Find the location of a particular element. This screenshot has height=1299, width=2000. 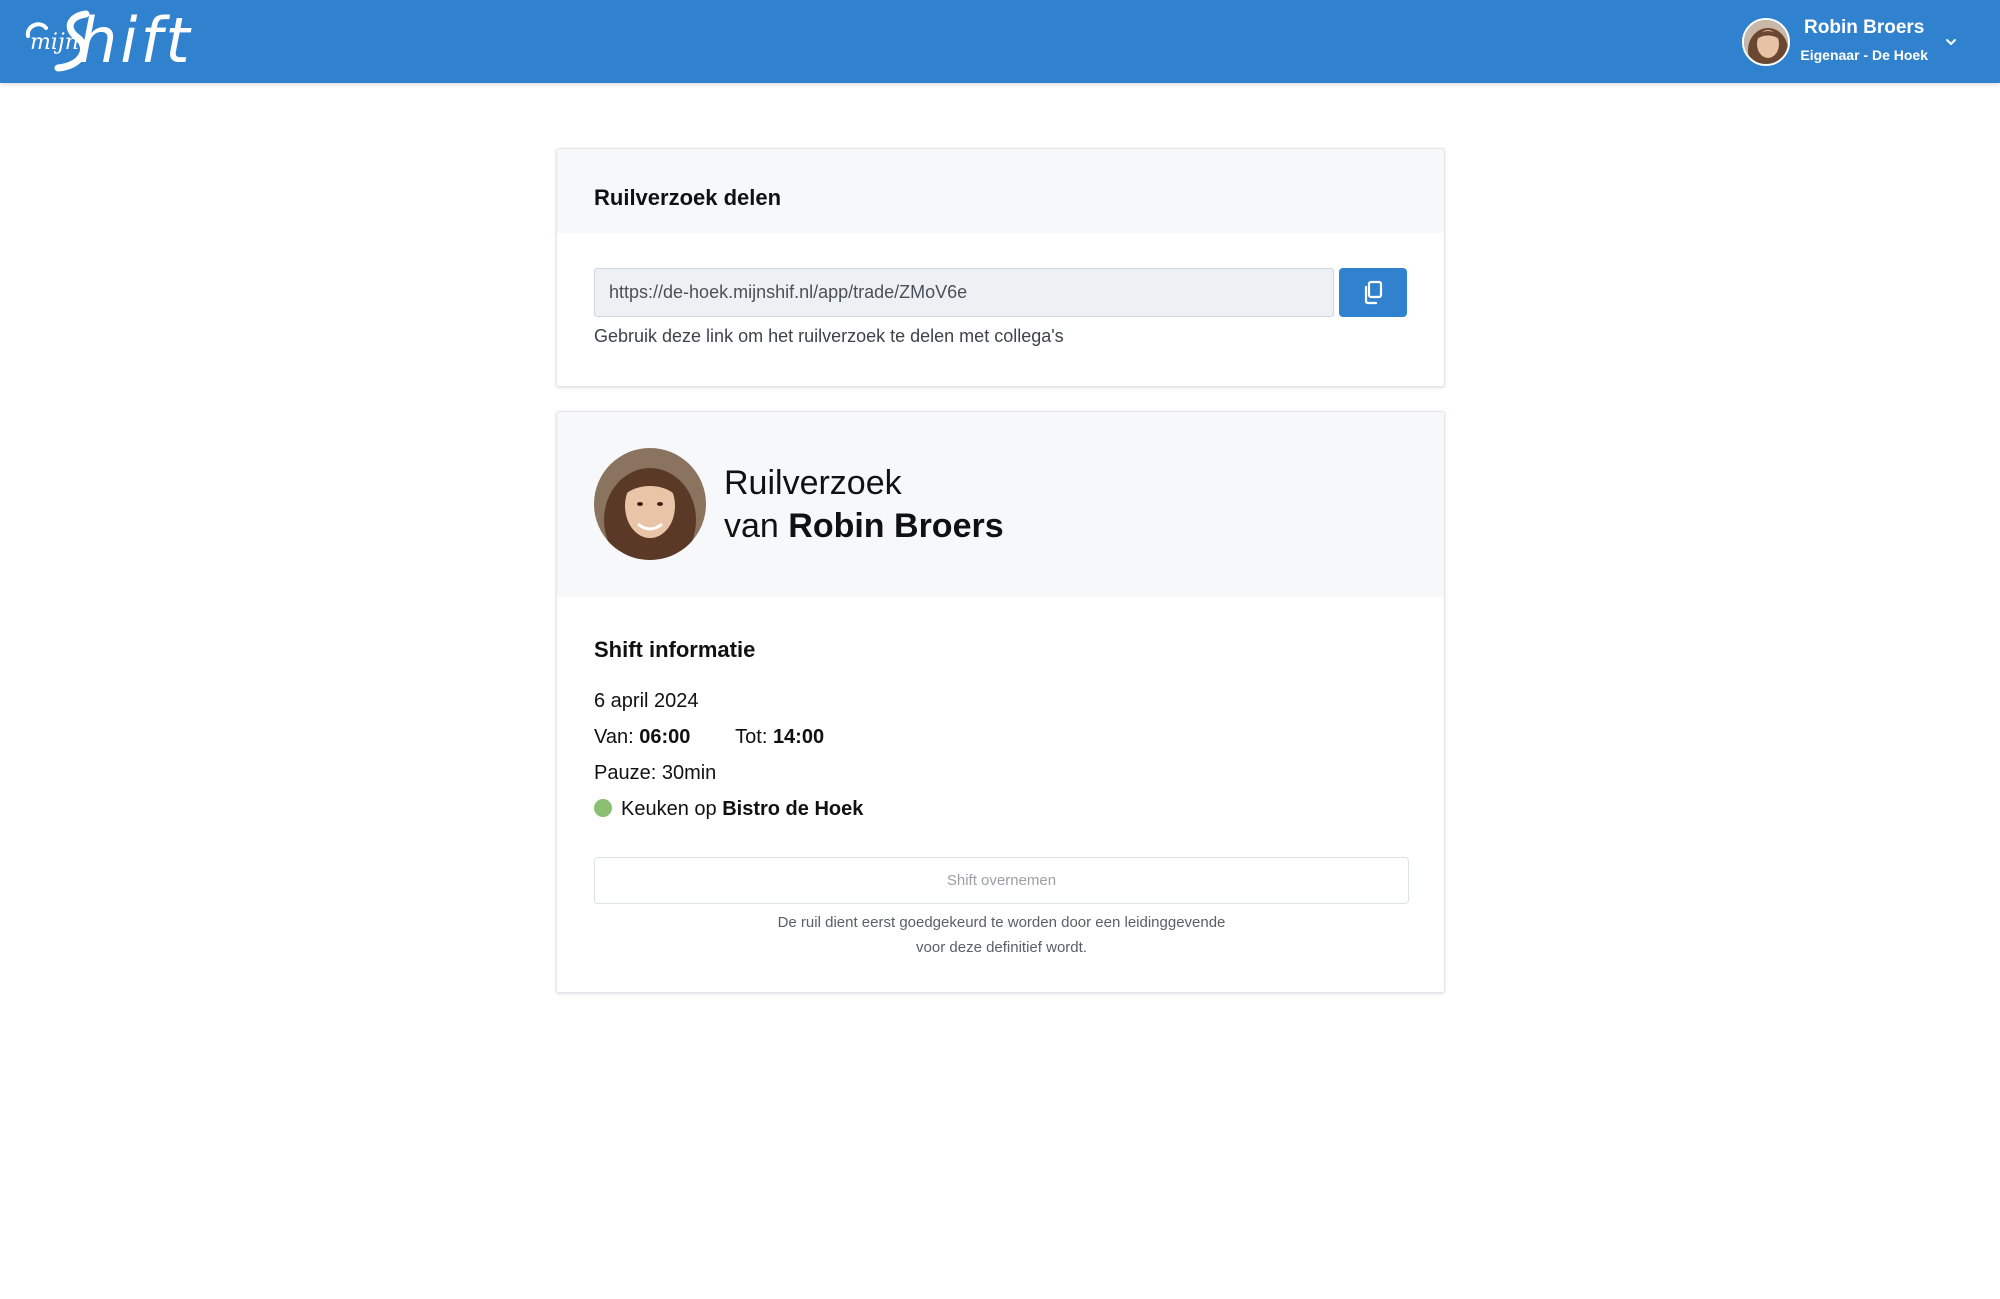

from-time: 06:00 is located at coordinates (665, 737).